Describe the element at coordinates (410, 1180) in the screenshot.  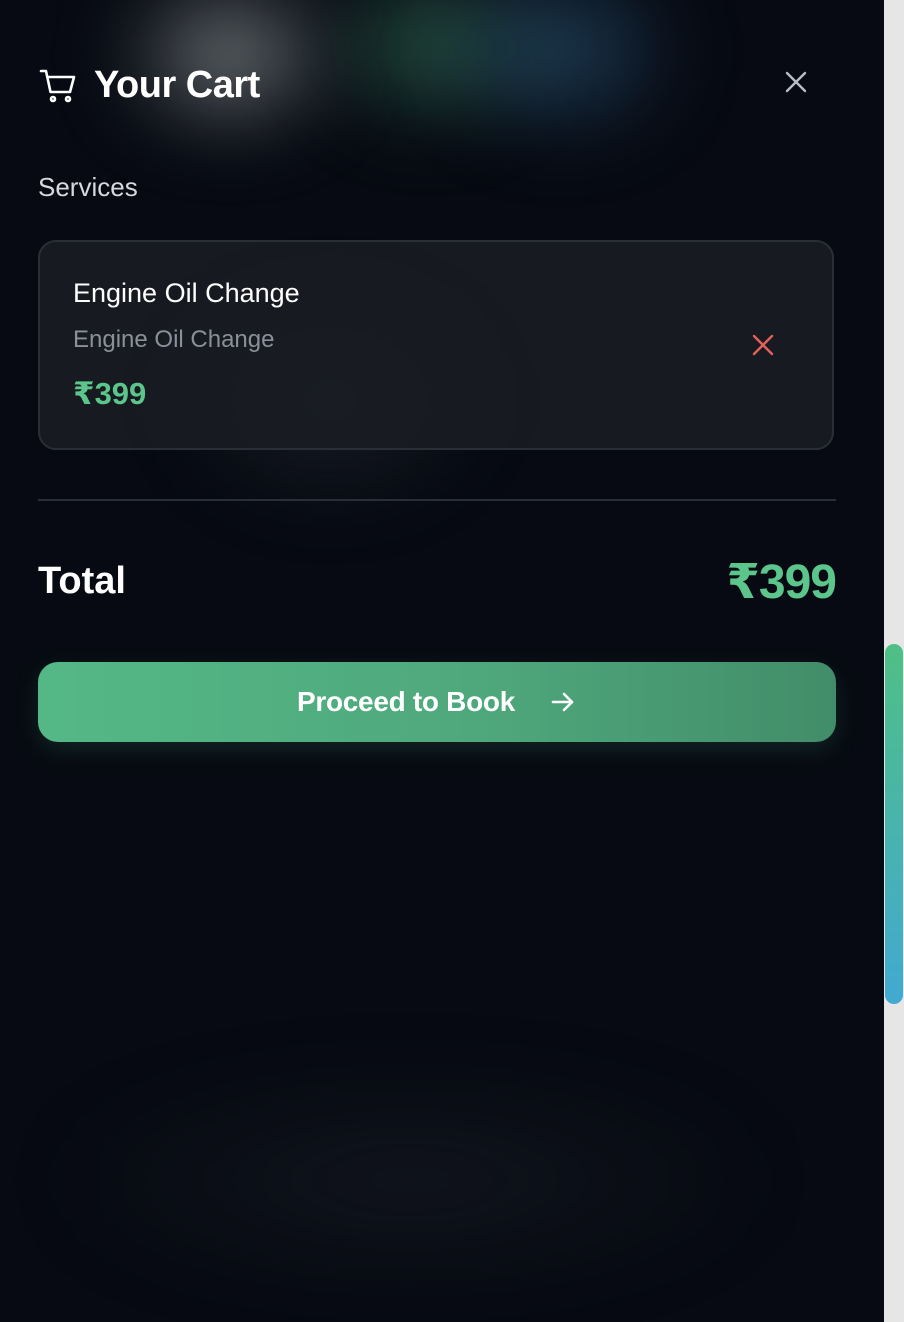
I see `background-glow-bottom` at that location.